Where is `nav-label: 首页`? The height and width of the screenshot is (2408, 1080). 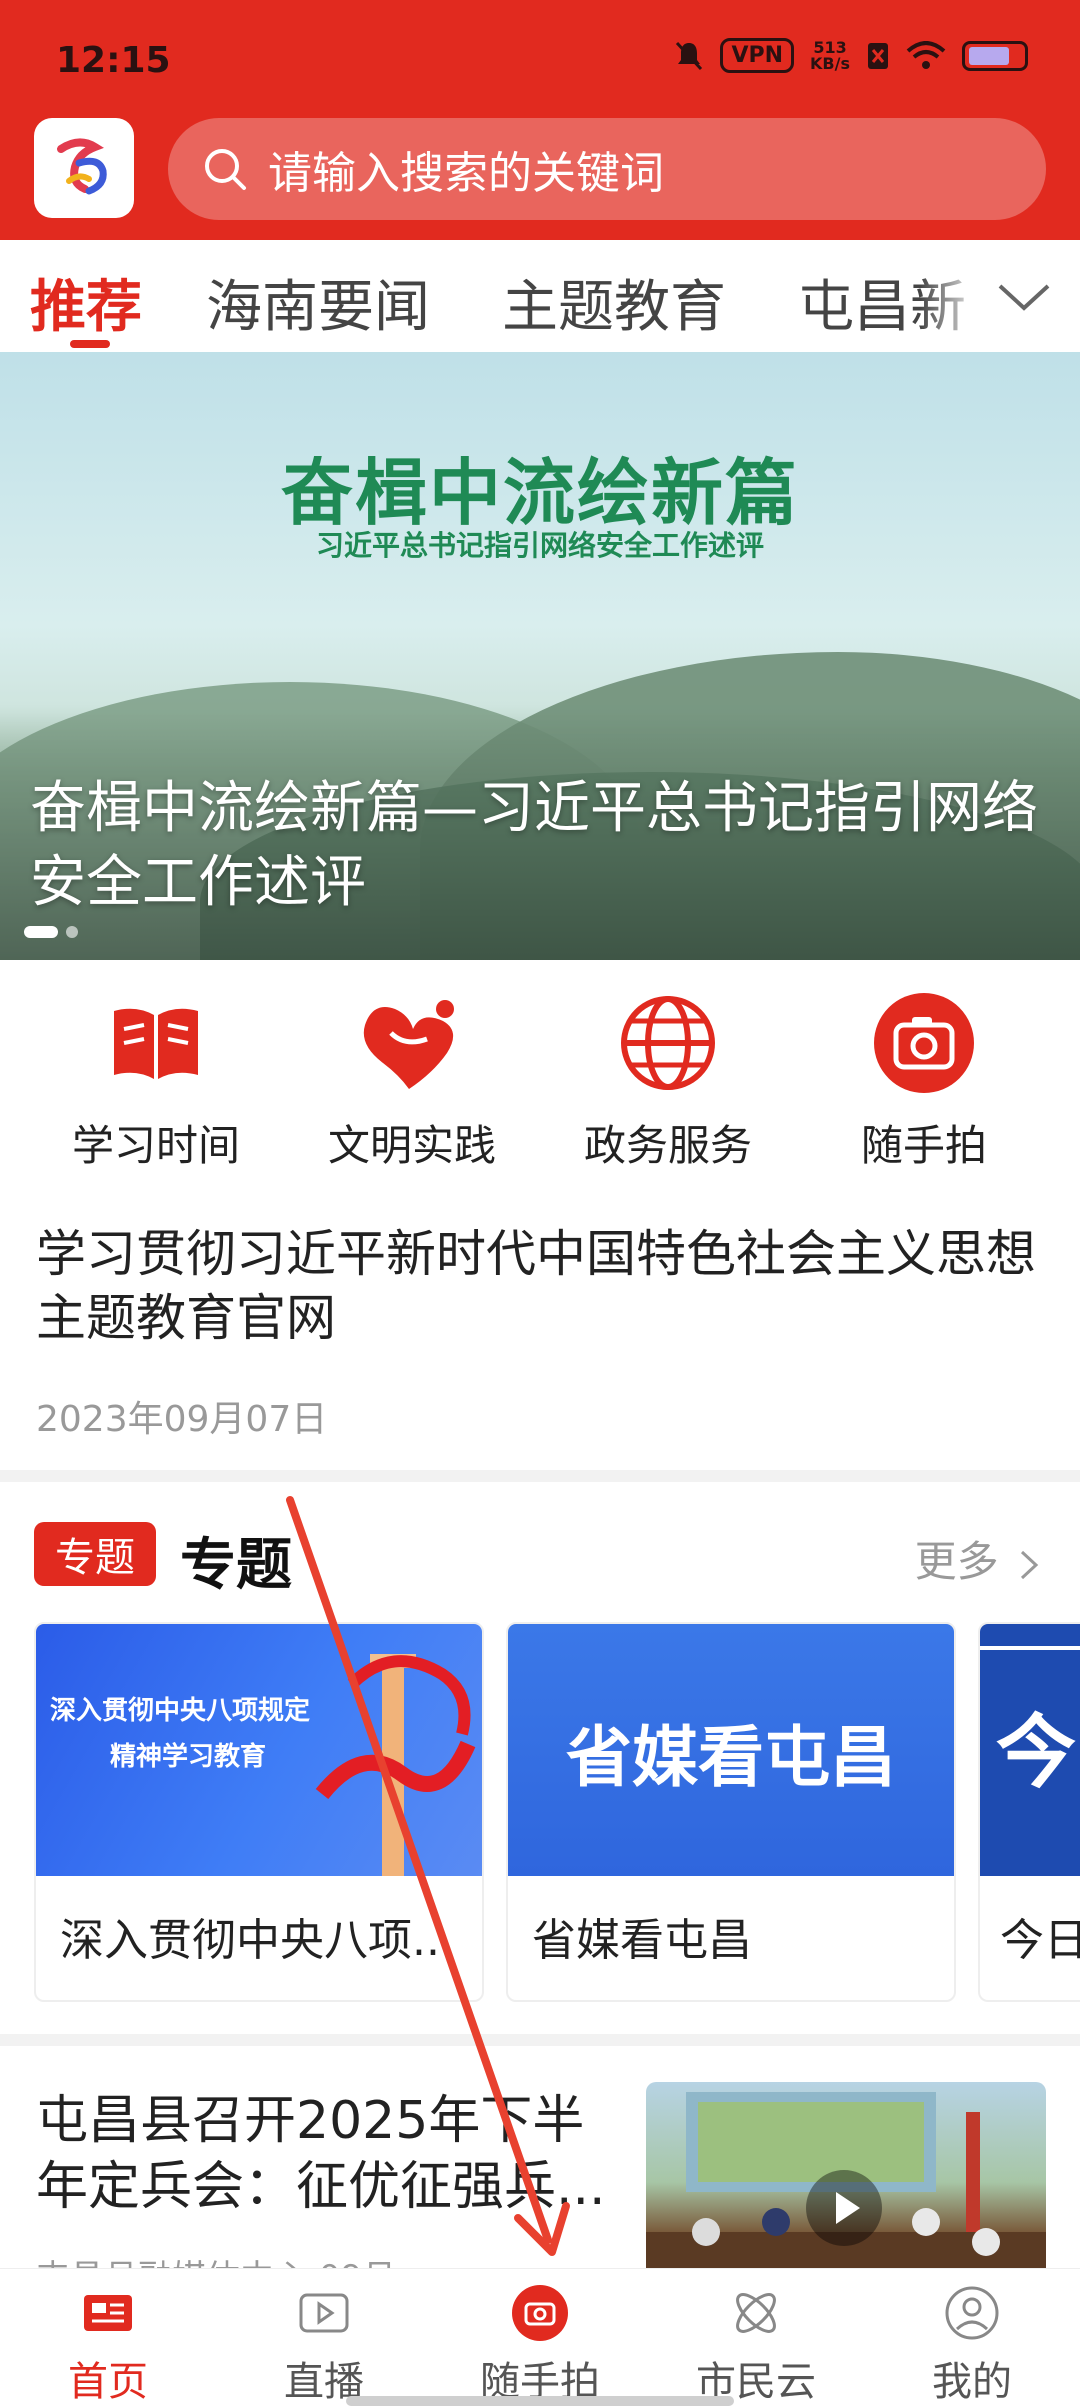
nav-label: 首页 is located at coordinates (108, 2382).